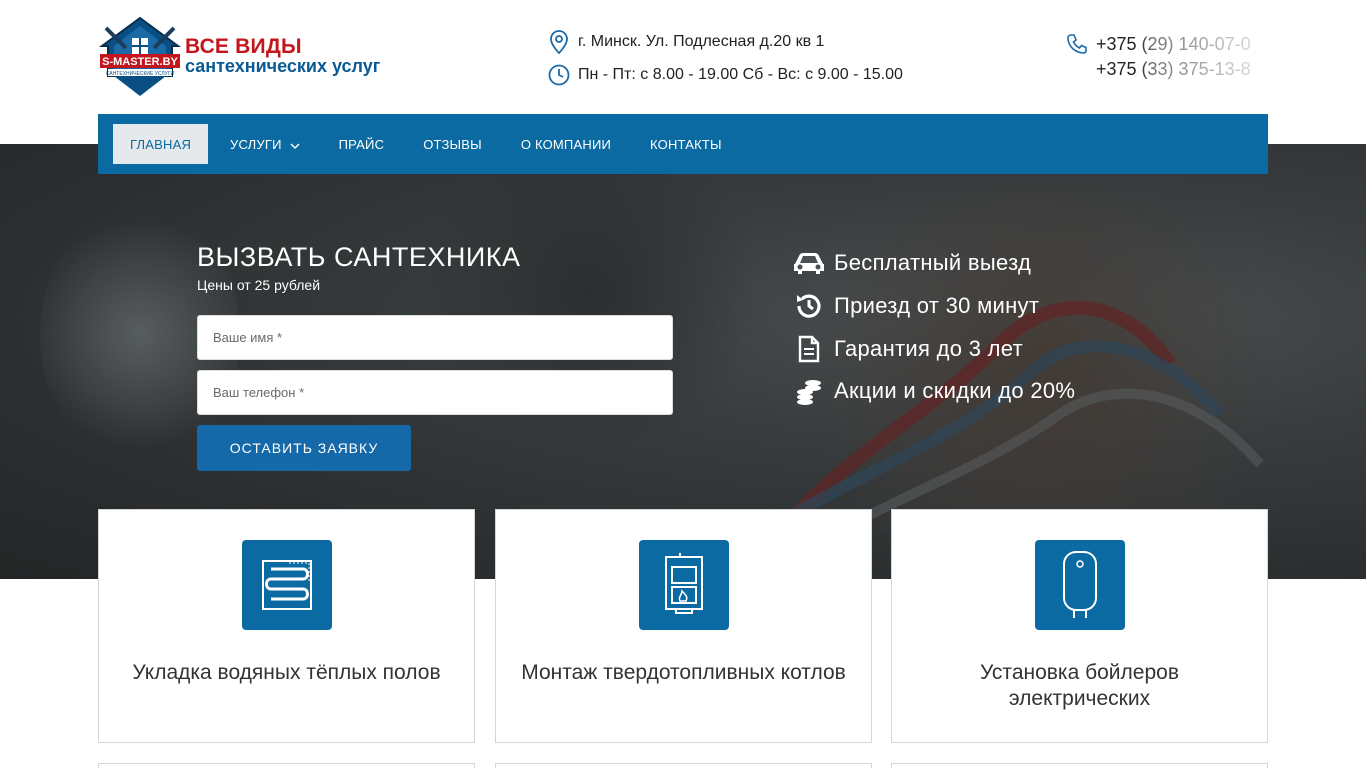 The width and height of the screenshot is (1366, 768). What do you see at coordinates (283, 66) in the screenshot?
I see `brand-subtitle: сантехнических услуг` at bounding box center [283, 66].